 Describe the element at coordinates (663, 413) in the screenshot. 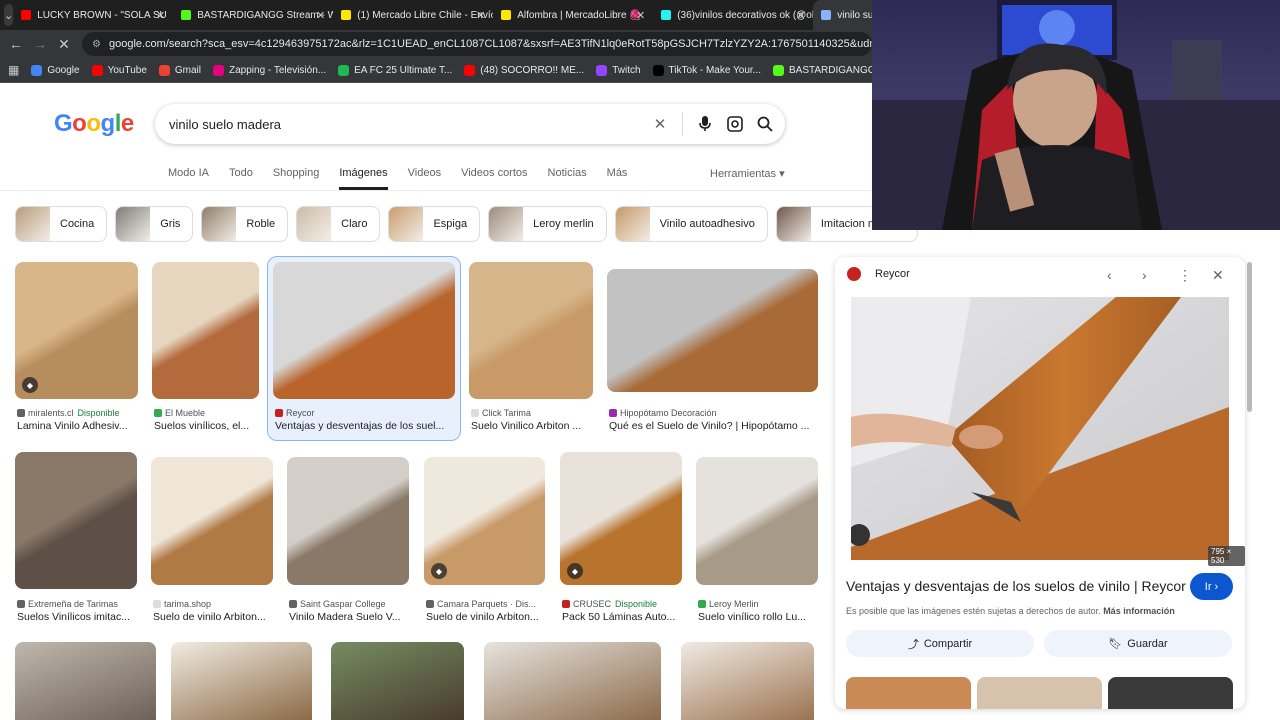

I see `result-source: Hipopótamo Decoración` at that location.